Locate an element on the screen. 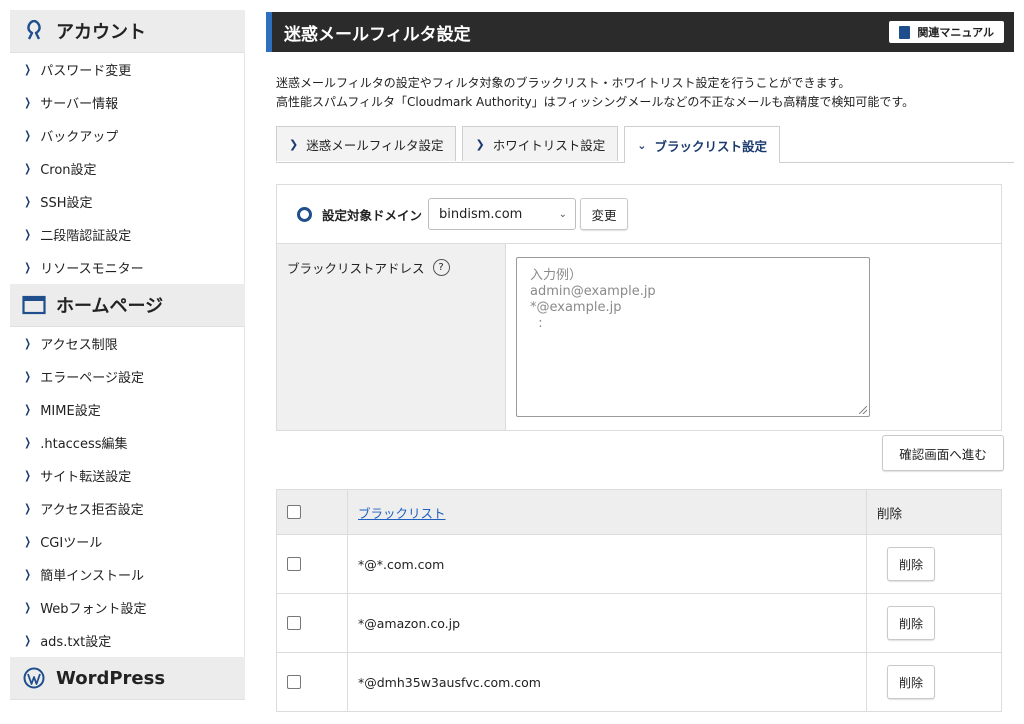 The image size is (1024, 724). sidebar-item-label: パスワード変更 is located at coordinates (86, 71).